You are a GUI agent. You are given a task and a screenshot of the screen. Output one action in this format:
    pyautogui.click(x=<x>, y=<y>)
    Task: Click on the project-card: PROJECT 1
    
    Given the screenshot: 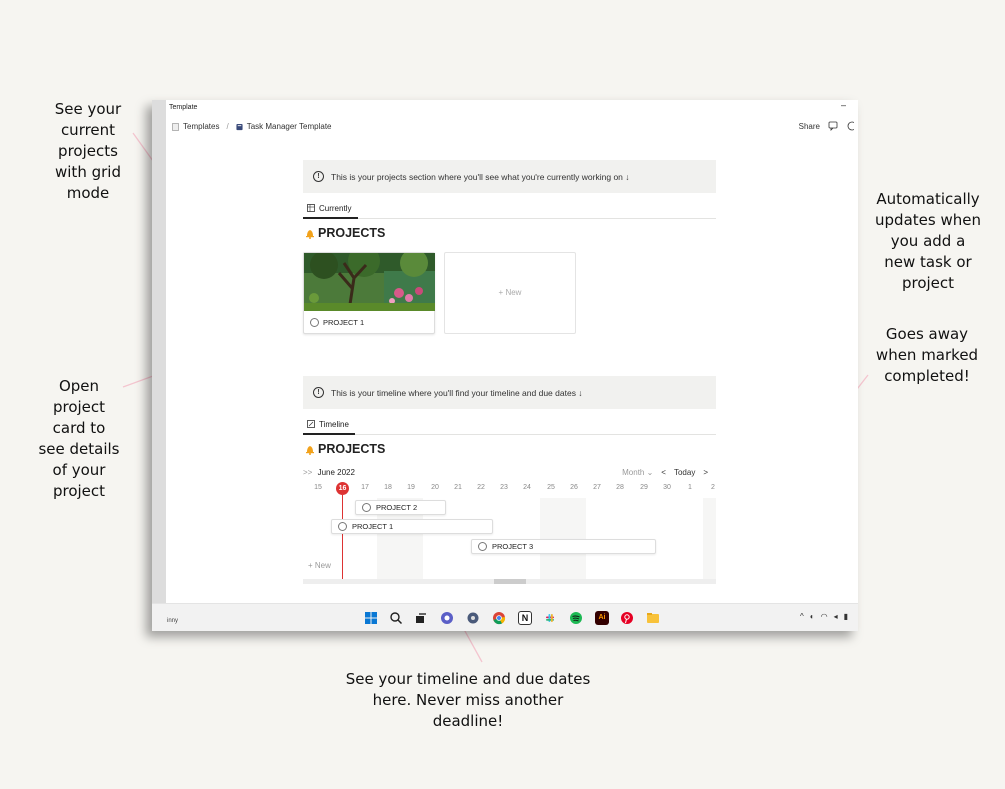 What is the action you would take?
    pyautogui.click(x=369, y=293)
    